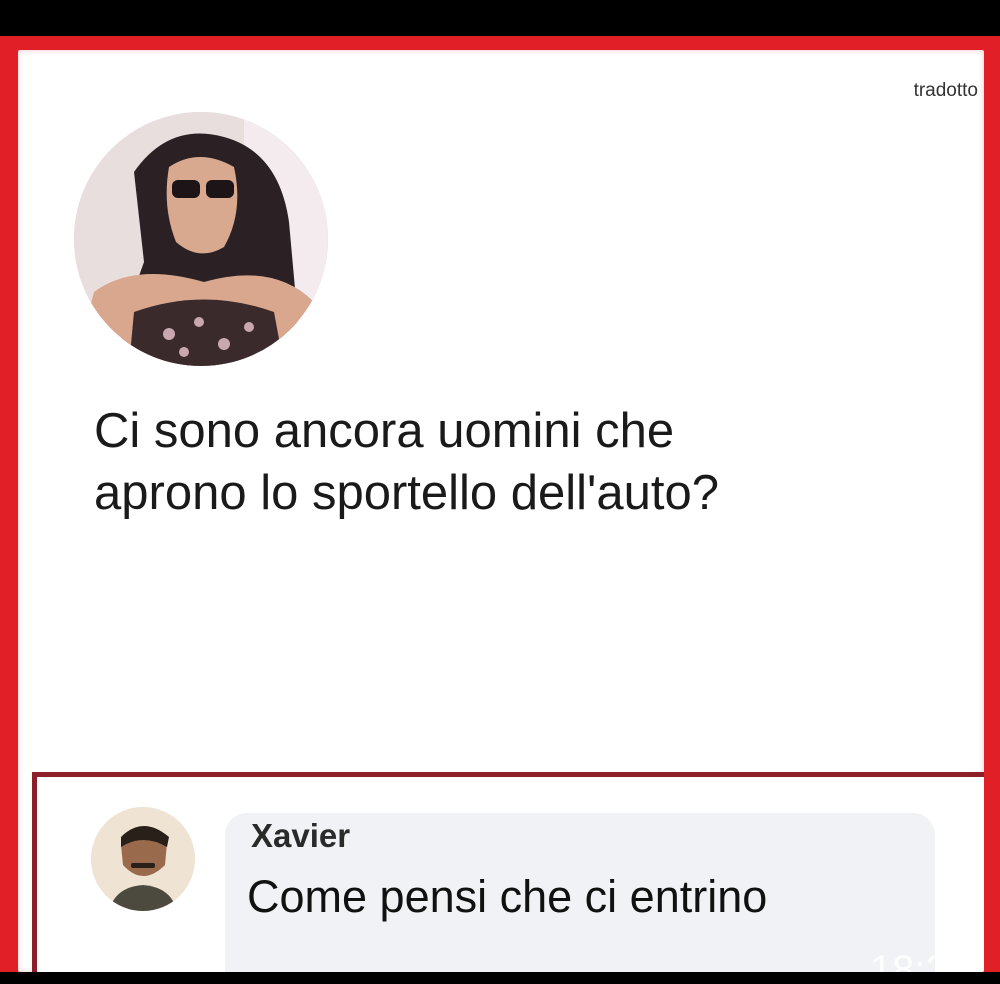  I want to click on comment-text: Come pensi che ci entrino, so click(507, 896).